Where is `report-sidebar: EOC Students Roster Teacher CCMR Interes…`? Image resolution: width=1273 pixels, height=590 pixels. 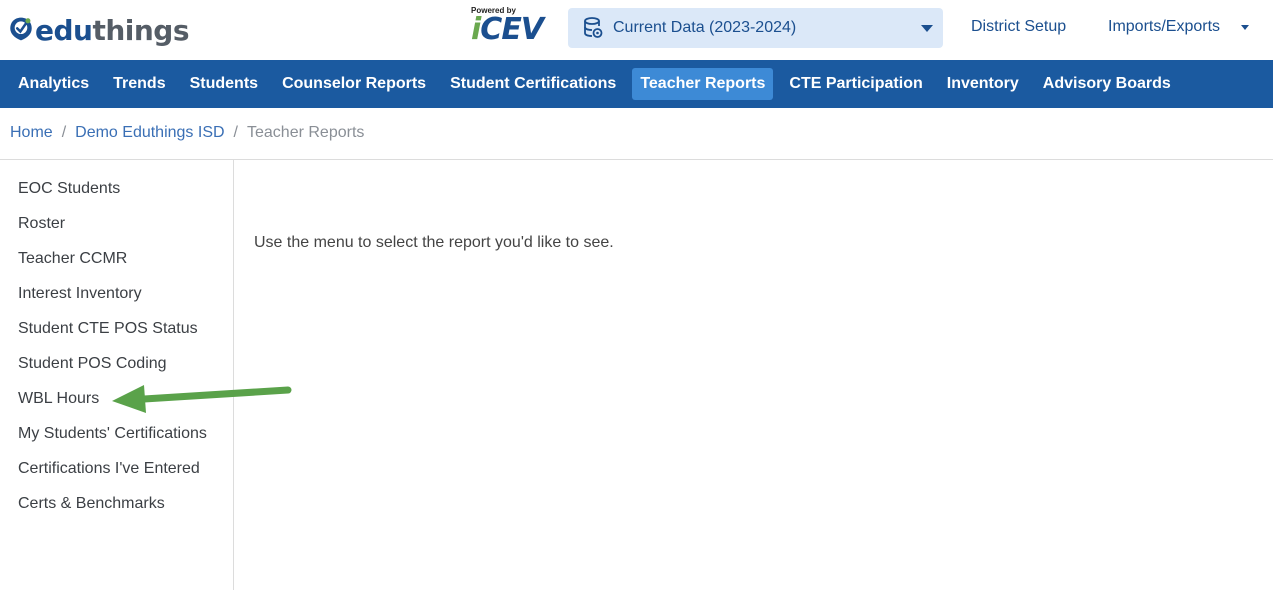 report-sidebar: EOC Students Roster Teacher CCMR Interes… is located at coordinates (117, 375).